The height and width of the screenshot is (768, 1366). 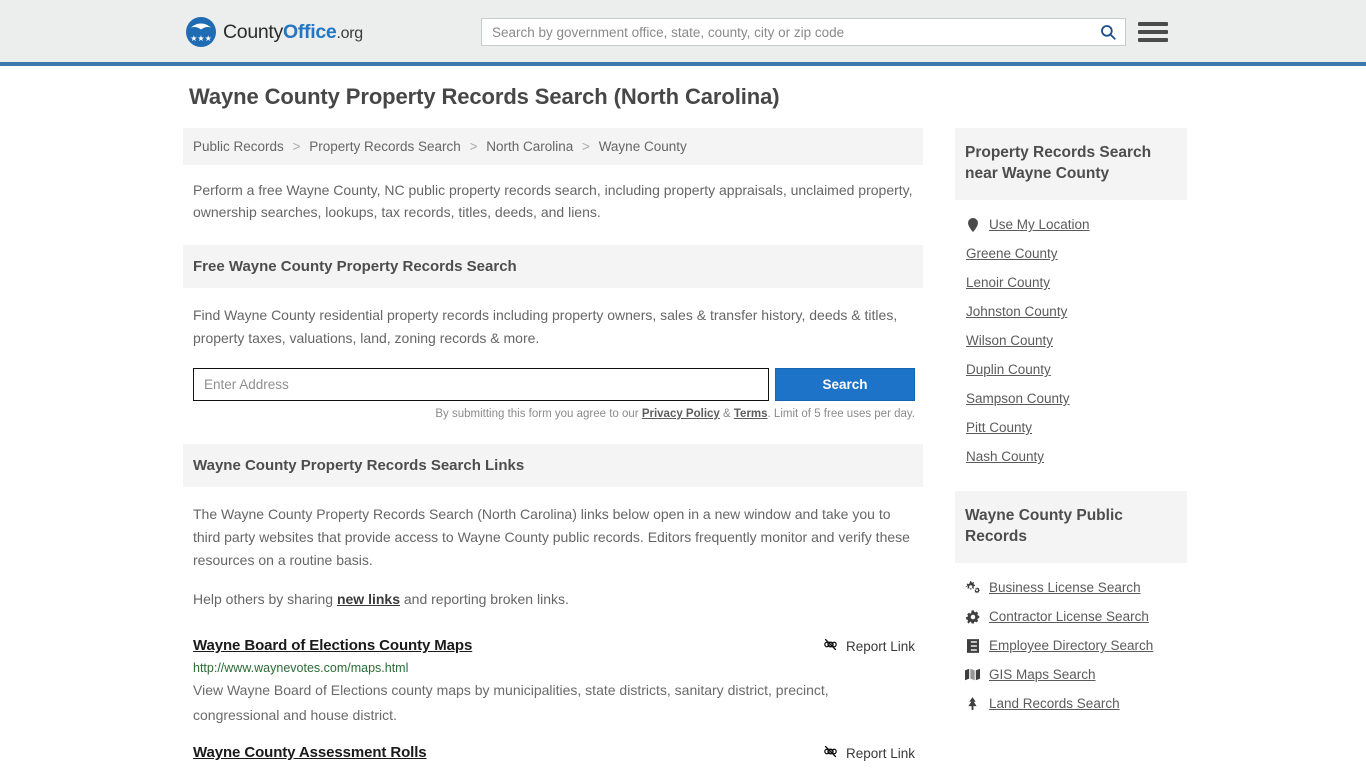 I want to click on sidebar-link-label: Lenoir County, so click(x=1008, y=282).